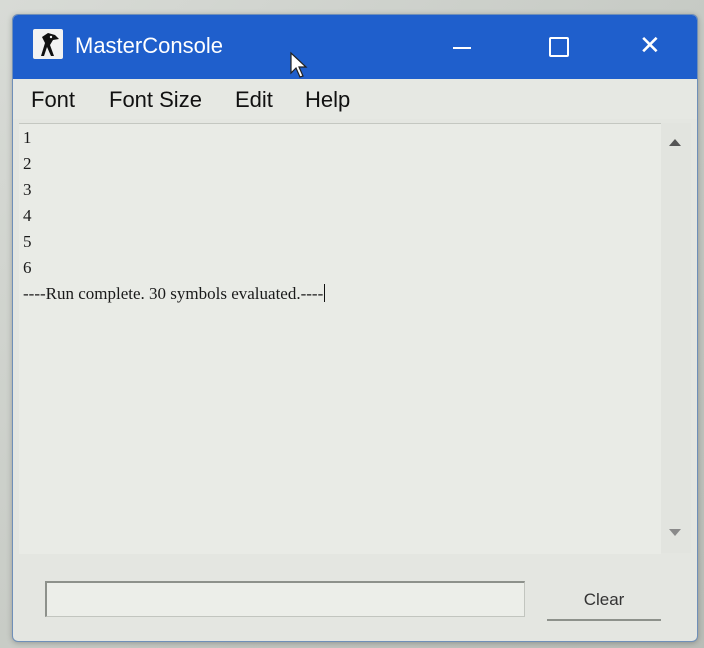 The image size is (704, 648). I want to click on vertical-scrollbar, so click(676, 338).